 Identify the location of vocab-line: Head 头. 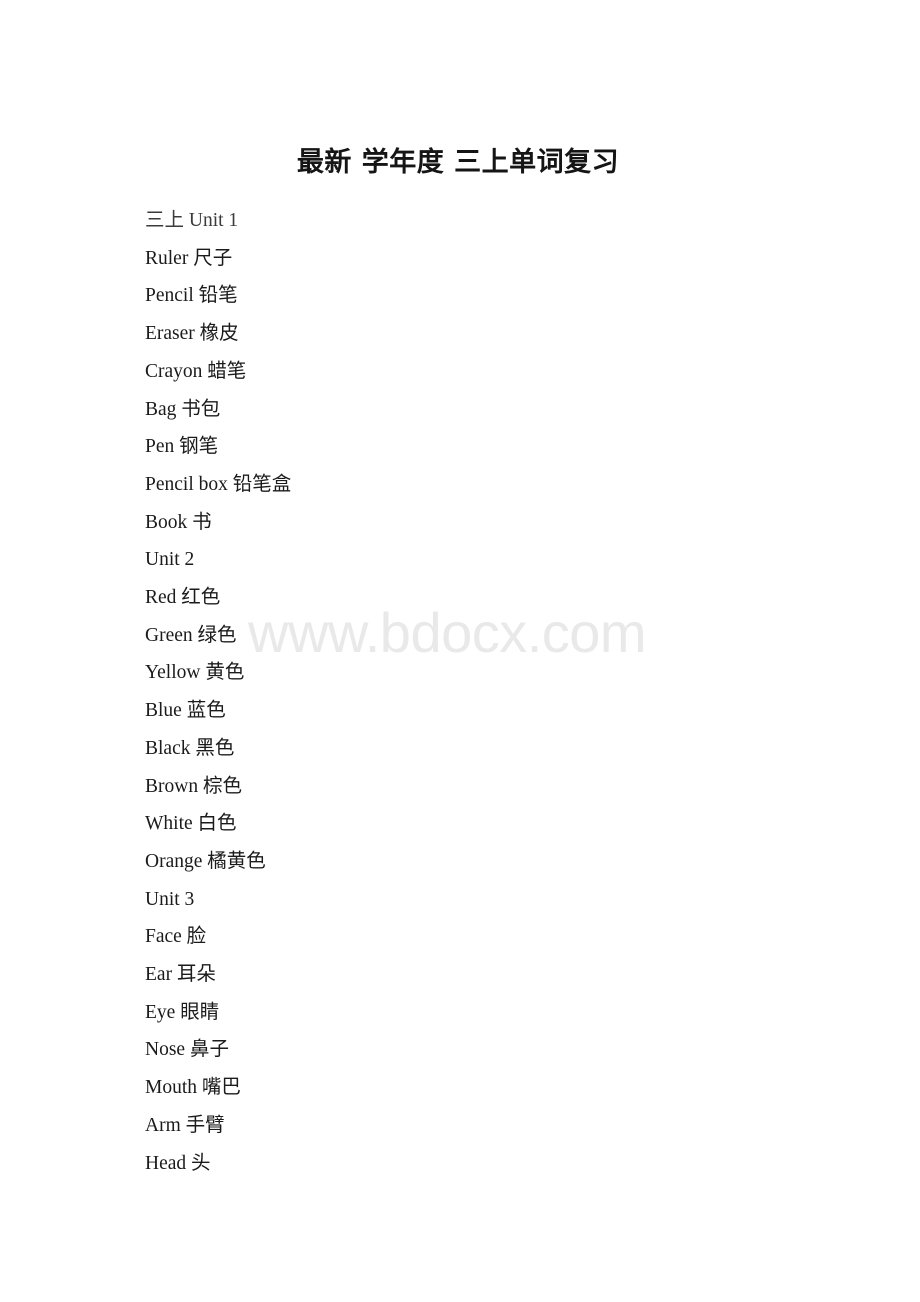
(178, 1163).